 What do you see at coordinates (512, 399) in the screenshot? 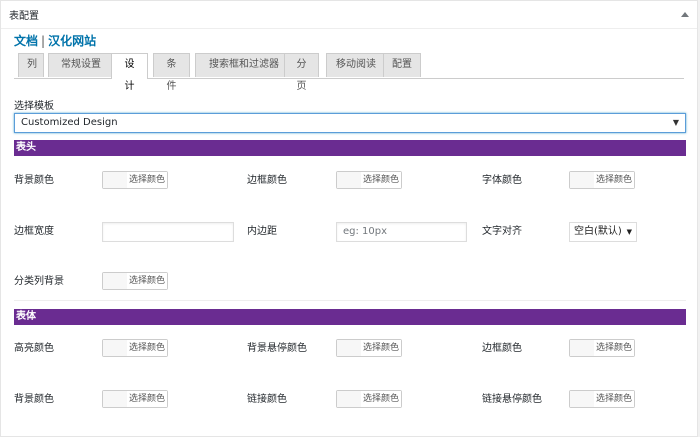
I see `body-link-hover-color-label: 链接悬停颜色` at bounding box center [512, 399].